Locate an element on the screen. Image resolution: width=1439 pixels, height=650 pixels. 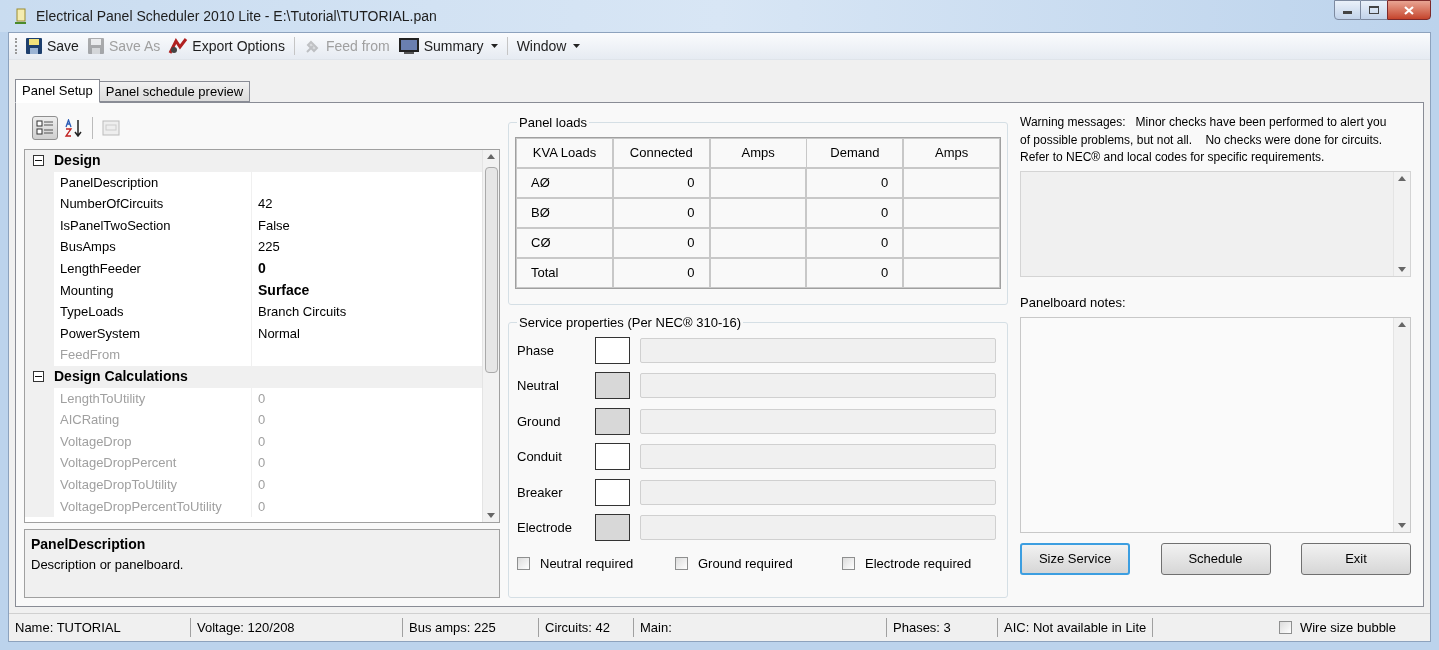
close-icon is located at coordinates (1409, 10).